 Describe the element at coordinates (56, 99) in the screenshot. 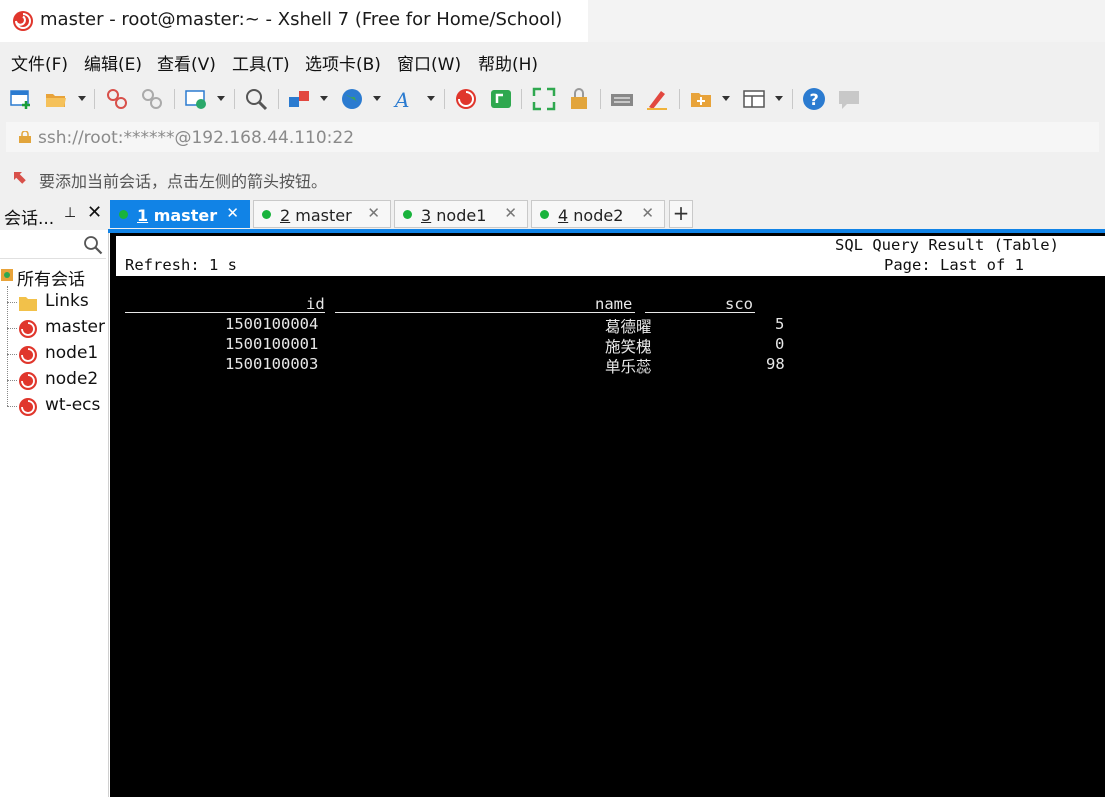

I see `open-folder-icon` at that location.